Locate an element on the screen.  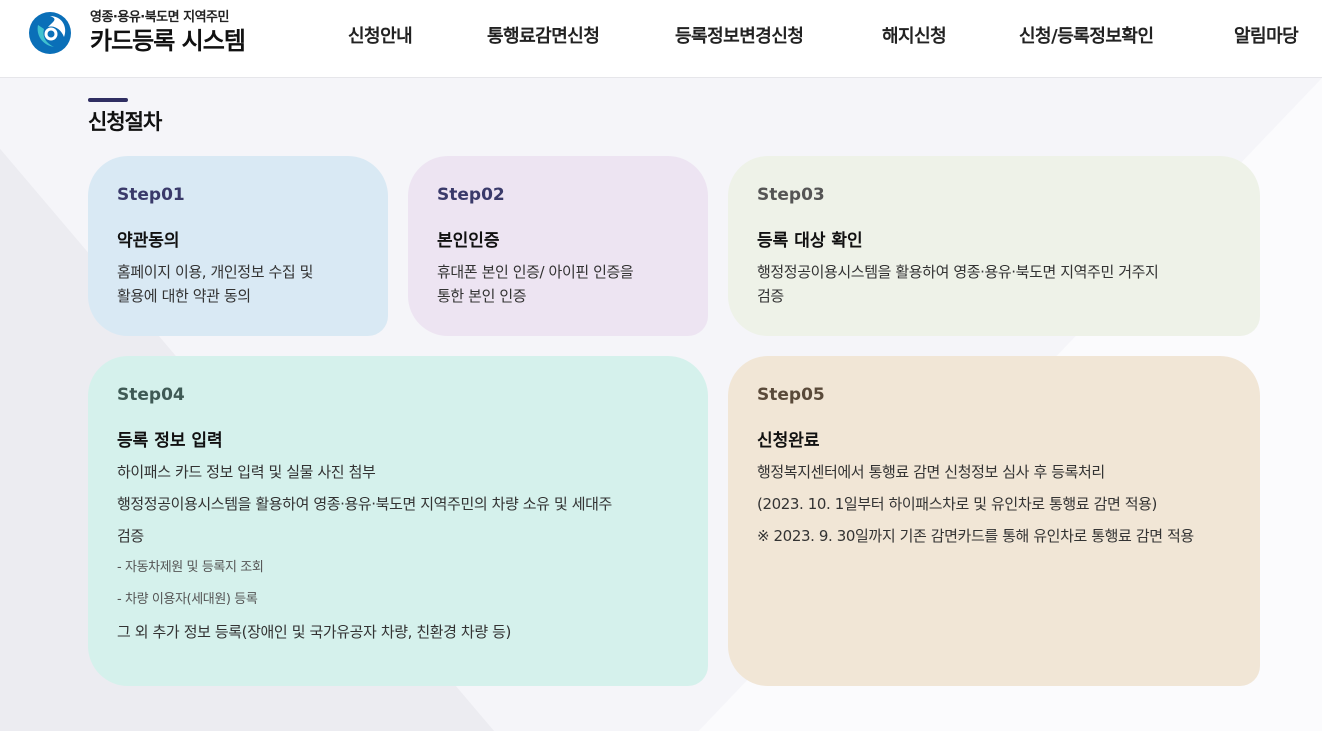
step-number: Step01 is located at coordinates (151, 195).